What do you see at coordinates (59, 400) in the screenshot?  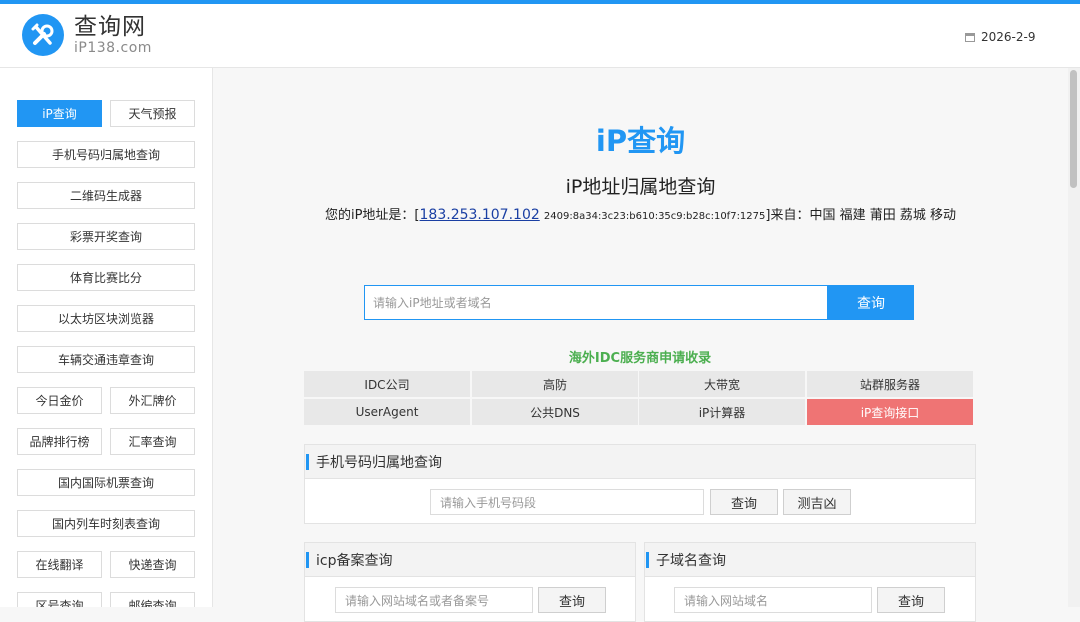 I see `sidebar-item-gold-price: 今日金价` at bounding box center [59, 400].